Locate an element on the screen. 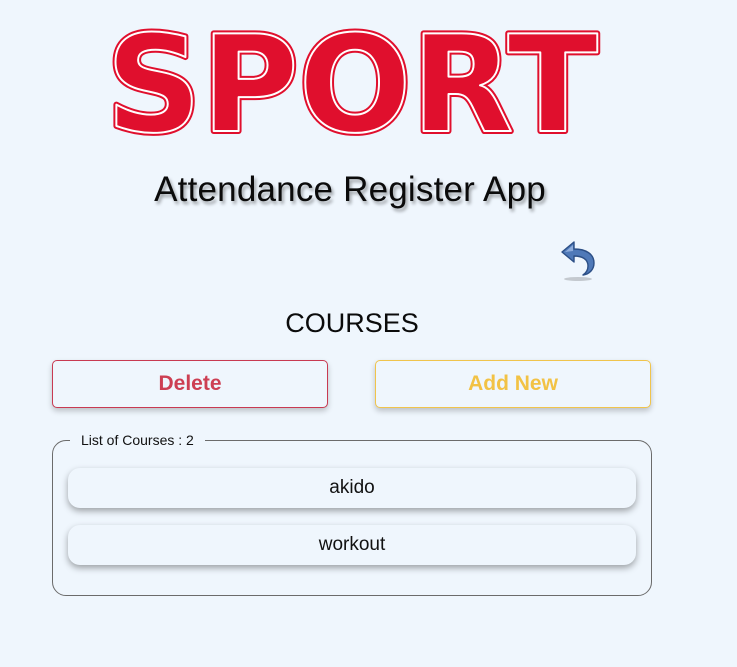  add-new-button: Add New is located at coordinates (513, 384).